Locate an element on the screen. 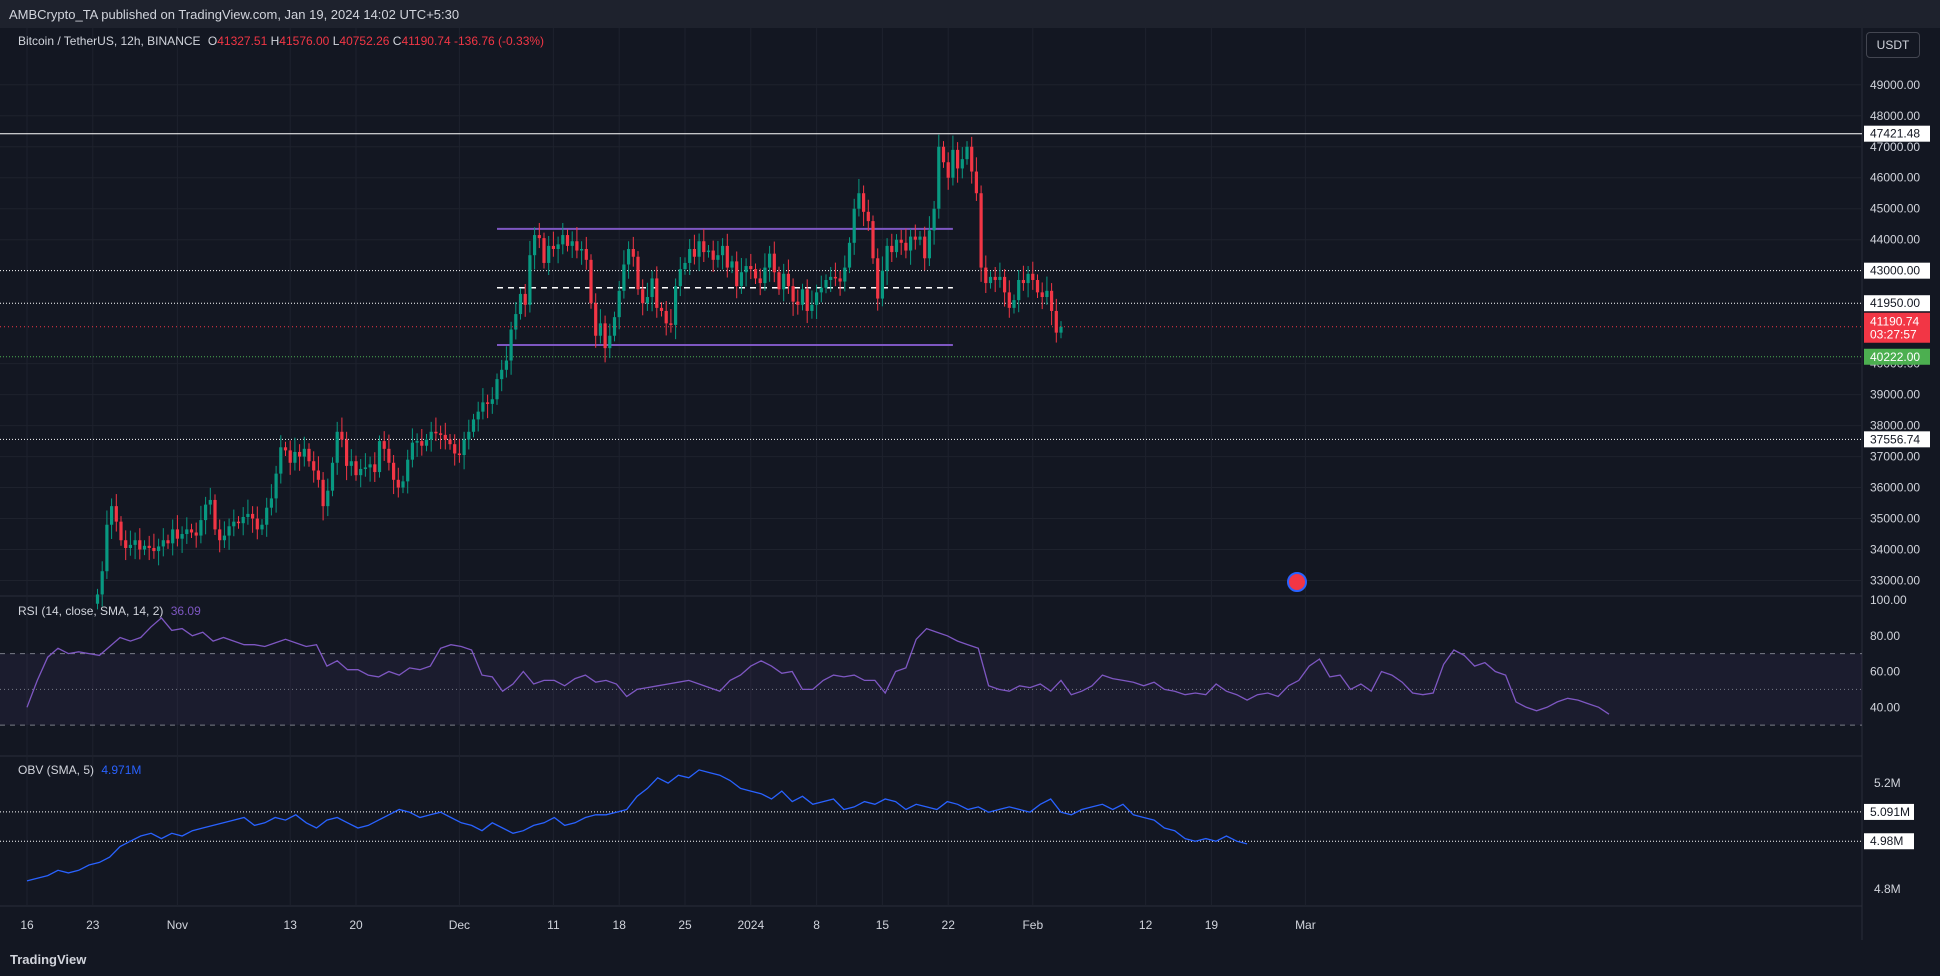  symbol-label: Bitcoin / TetherUS, 12h, BINANCE is located at coordinates (109, 41).